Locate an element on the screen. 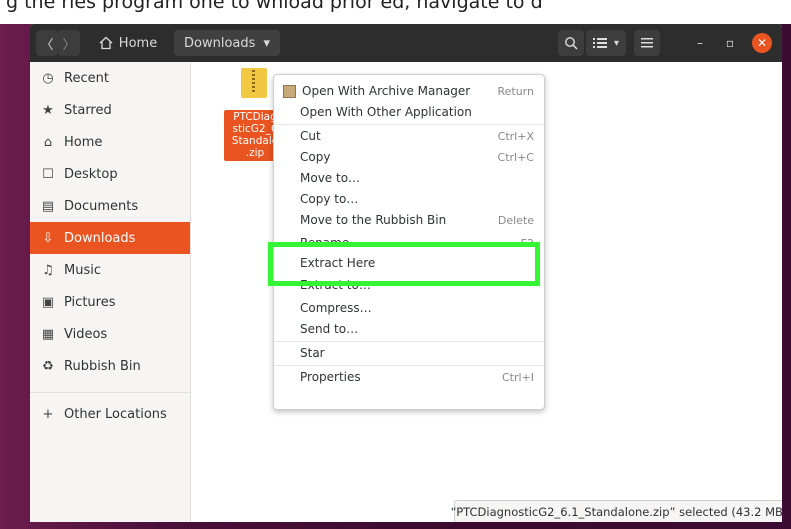  menu-item-move-to-rubbish-bin: Move to the Rubbish Bin Delete is located at coordinates (419, 220).